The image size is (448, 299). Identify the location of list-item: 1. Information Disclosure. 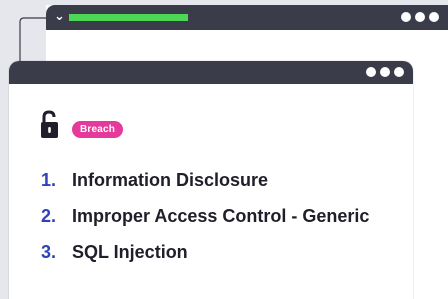
(205, 180).